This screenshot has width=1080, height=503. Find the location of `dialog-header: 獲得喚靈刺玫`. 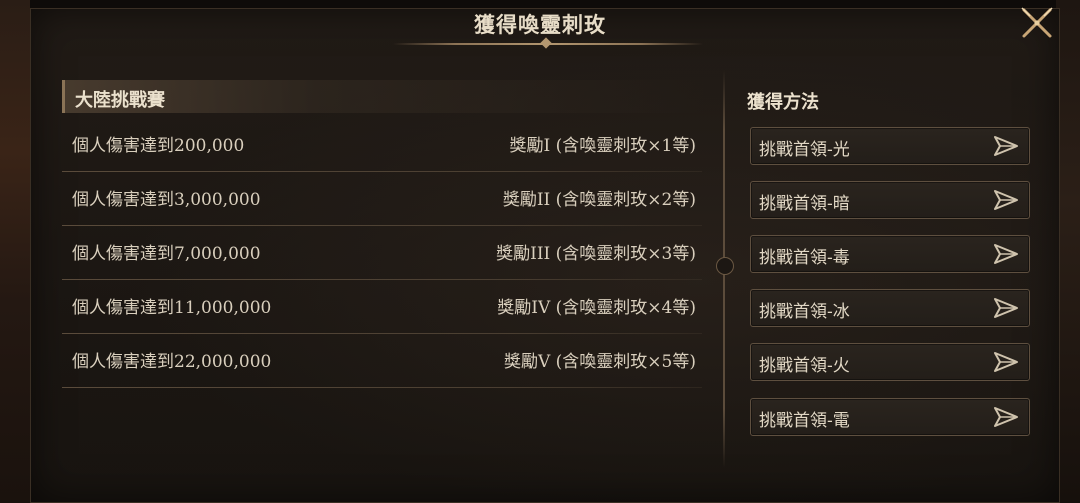

dialog-header: 獲得喚靈刺玫 is located at coordinates (540, 25).